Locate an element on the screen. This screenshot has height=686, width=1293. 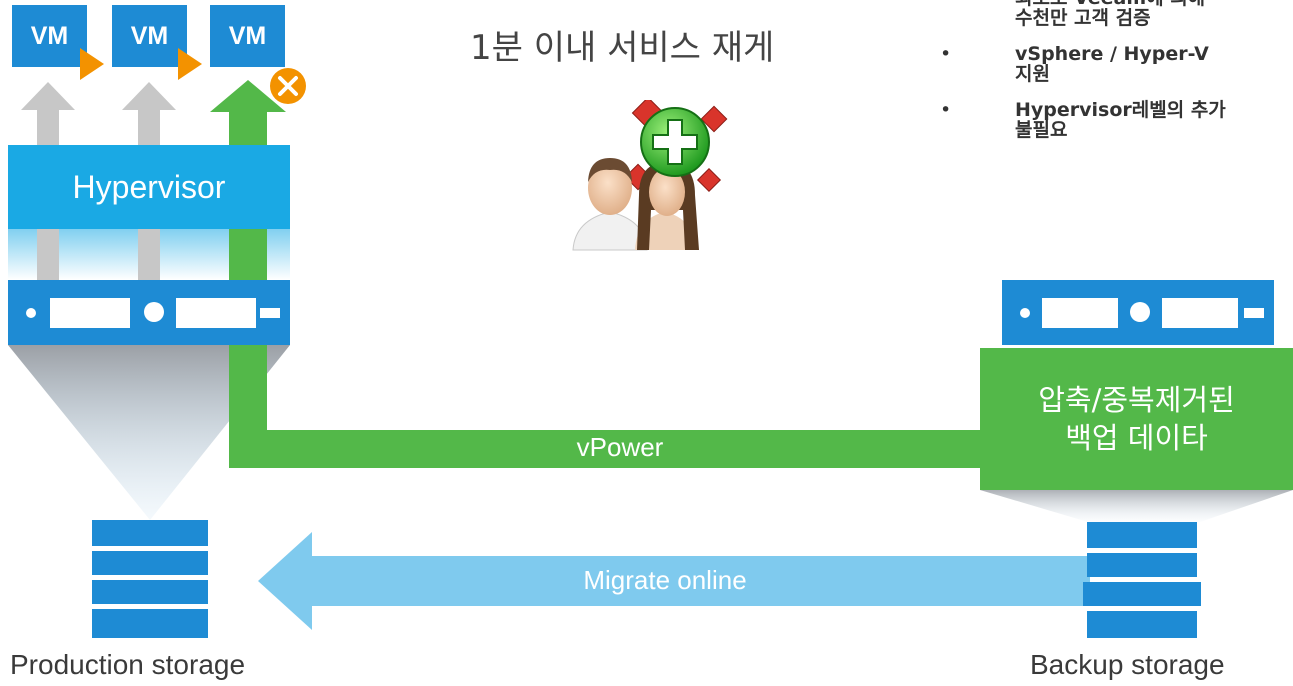
production-server is located at coordinates (149, 312).